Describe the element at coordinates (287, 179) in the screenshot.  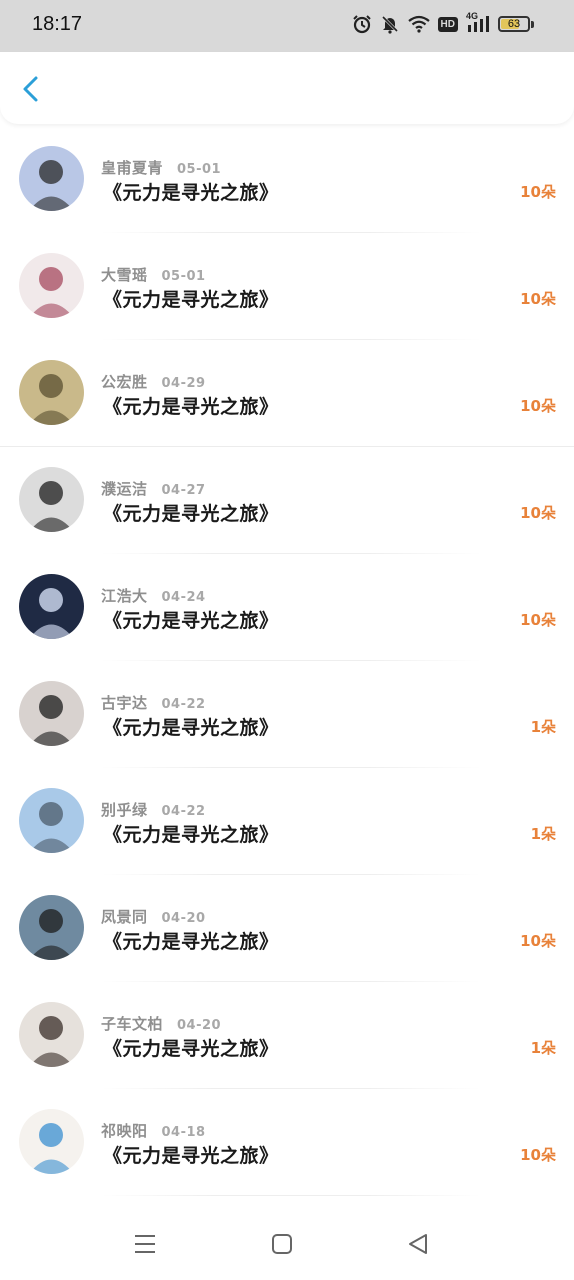
I see `list-item: 皇甫夏青 05-01 《元力是寻光之旅》 10朵` at that location.